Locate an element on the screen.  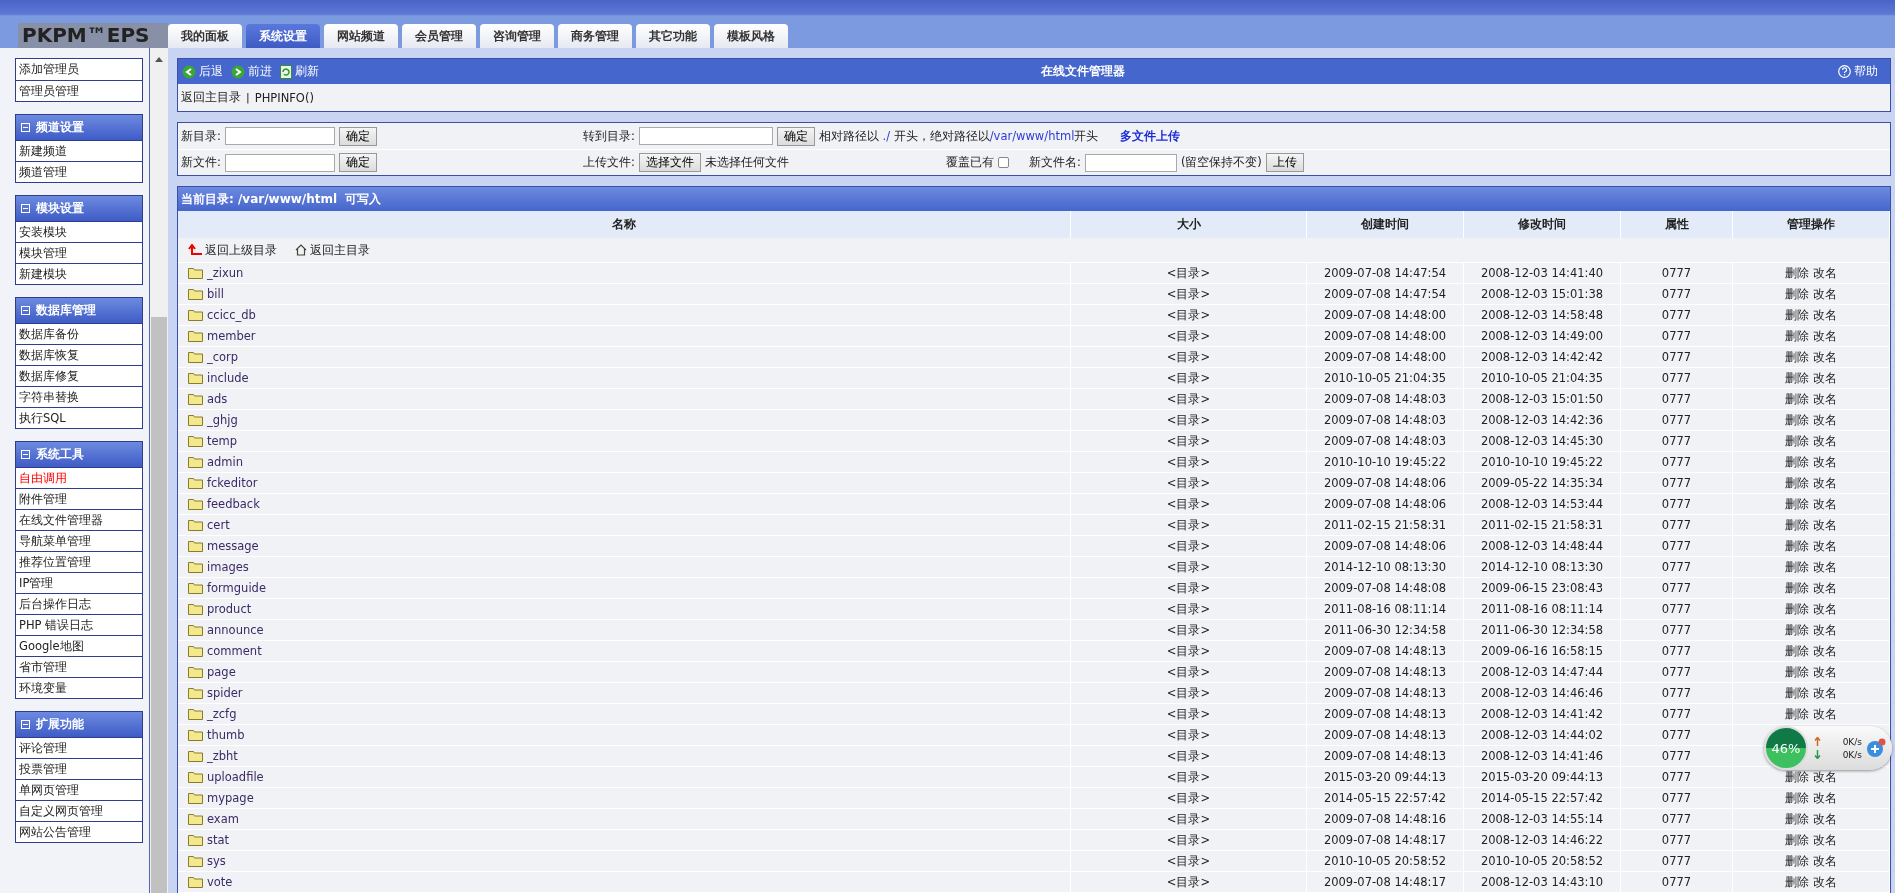
folder-link: feedback is located at coordinates (233, 504).